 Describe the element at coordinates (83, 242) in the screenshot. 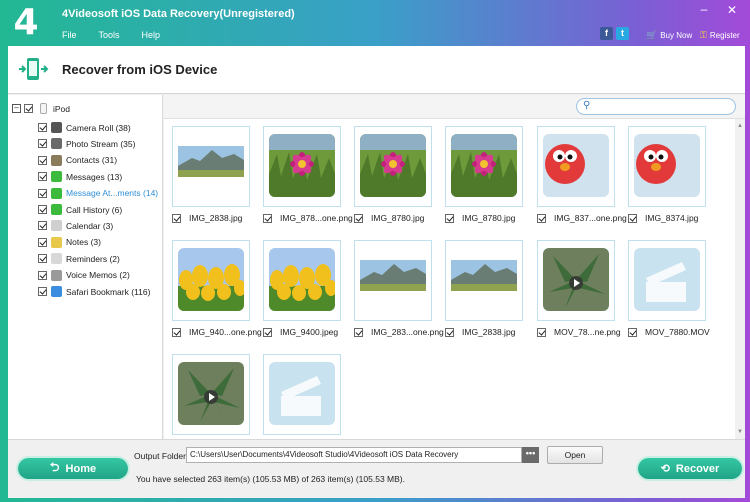

I see `tree-item-label: Notes (3)` at that location.